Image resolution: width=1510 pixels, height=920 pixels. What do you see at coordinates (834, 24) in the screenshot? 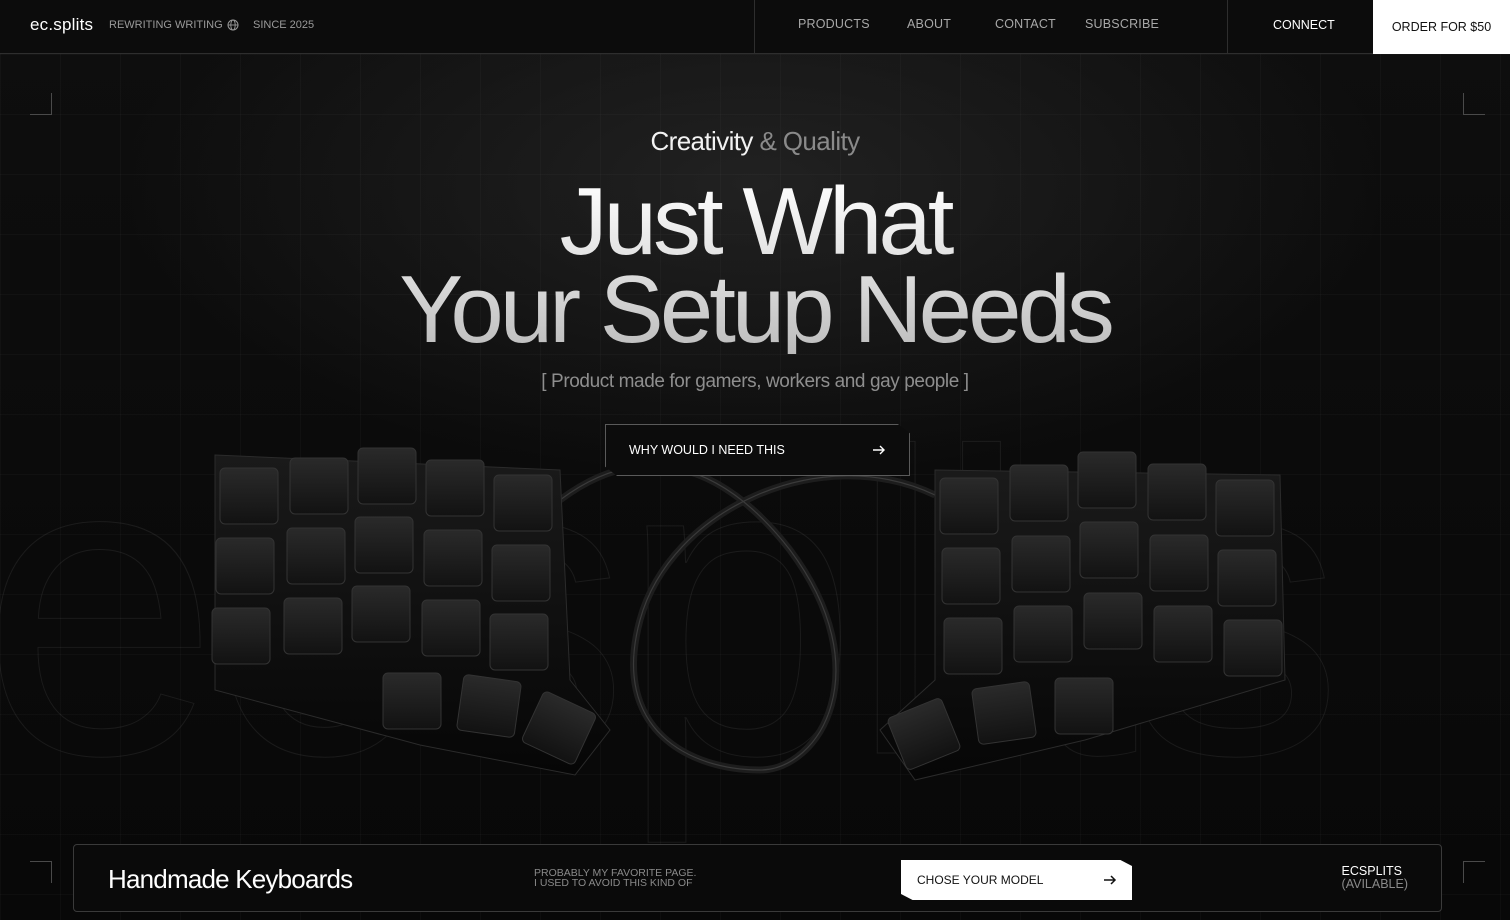
I see `nav-products: PRODUCTS` at bounding box center [834, 24].